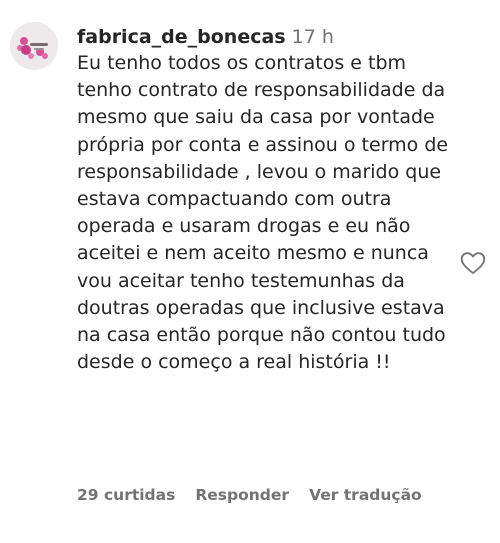 Image resolution: width=500 pixels, height=543 pixels. I want to click on reply-button: Responder, so click(242, 495).